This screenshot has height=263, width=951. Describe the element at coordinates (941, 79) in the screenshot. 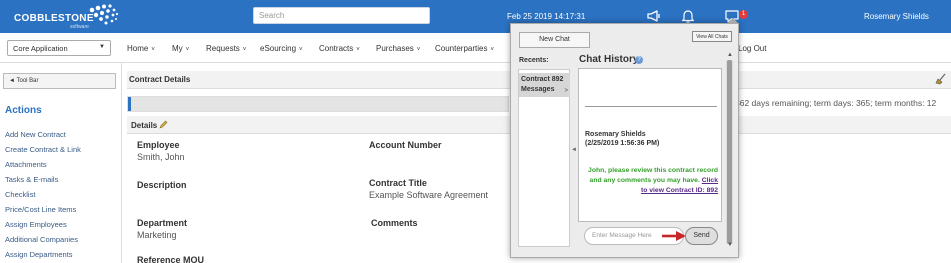

I see `broom-icon` at that location.